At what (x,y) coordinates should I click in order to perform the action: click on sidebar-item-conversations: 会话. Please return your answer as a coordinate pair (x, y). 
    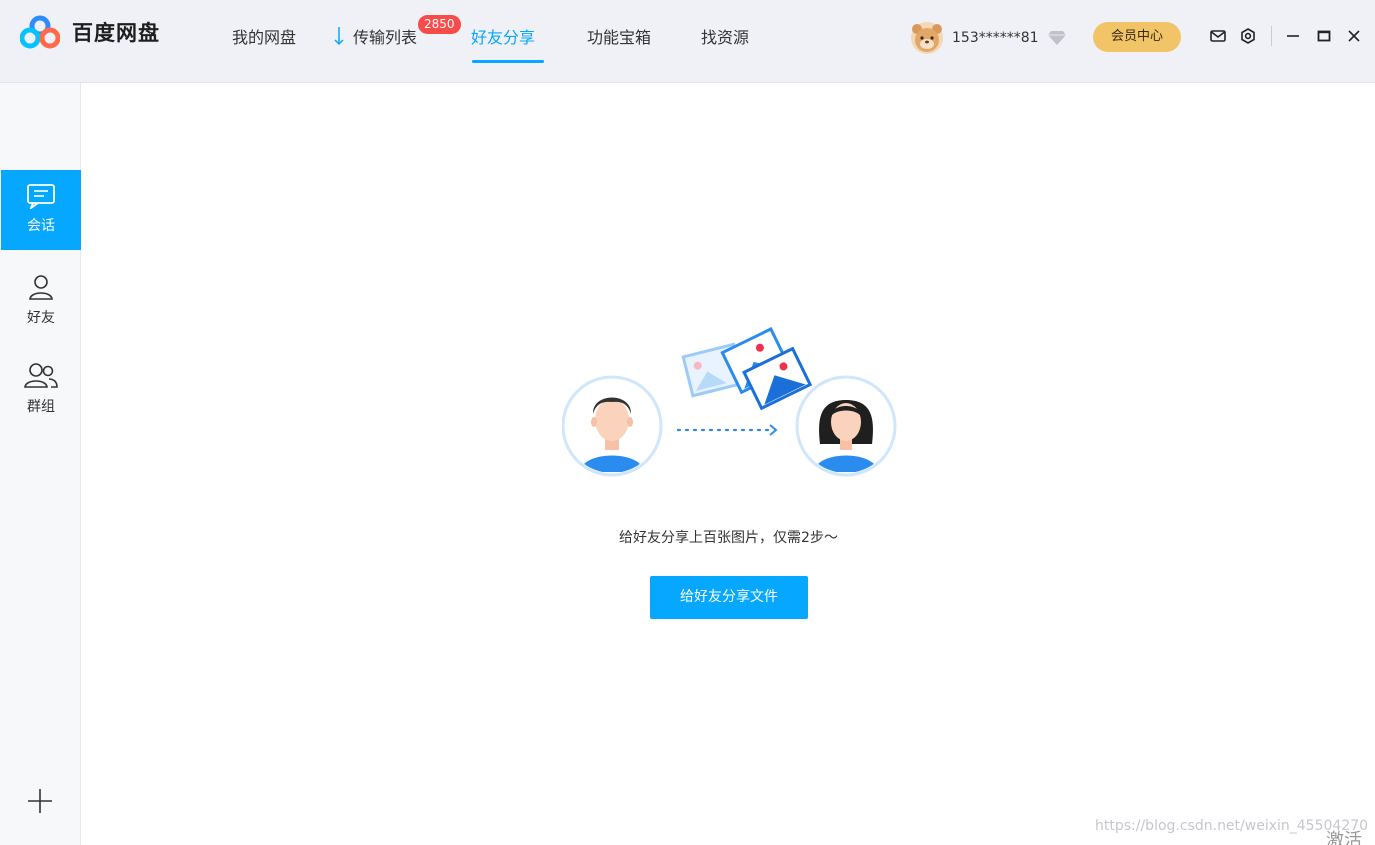
    Looking at the image, I should click on (41, 210).